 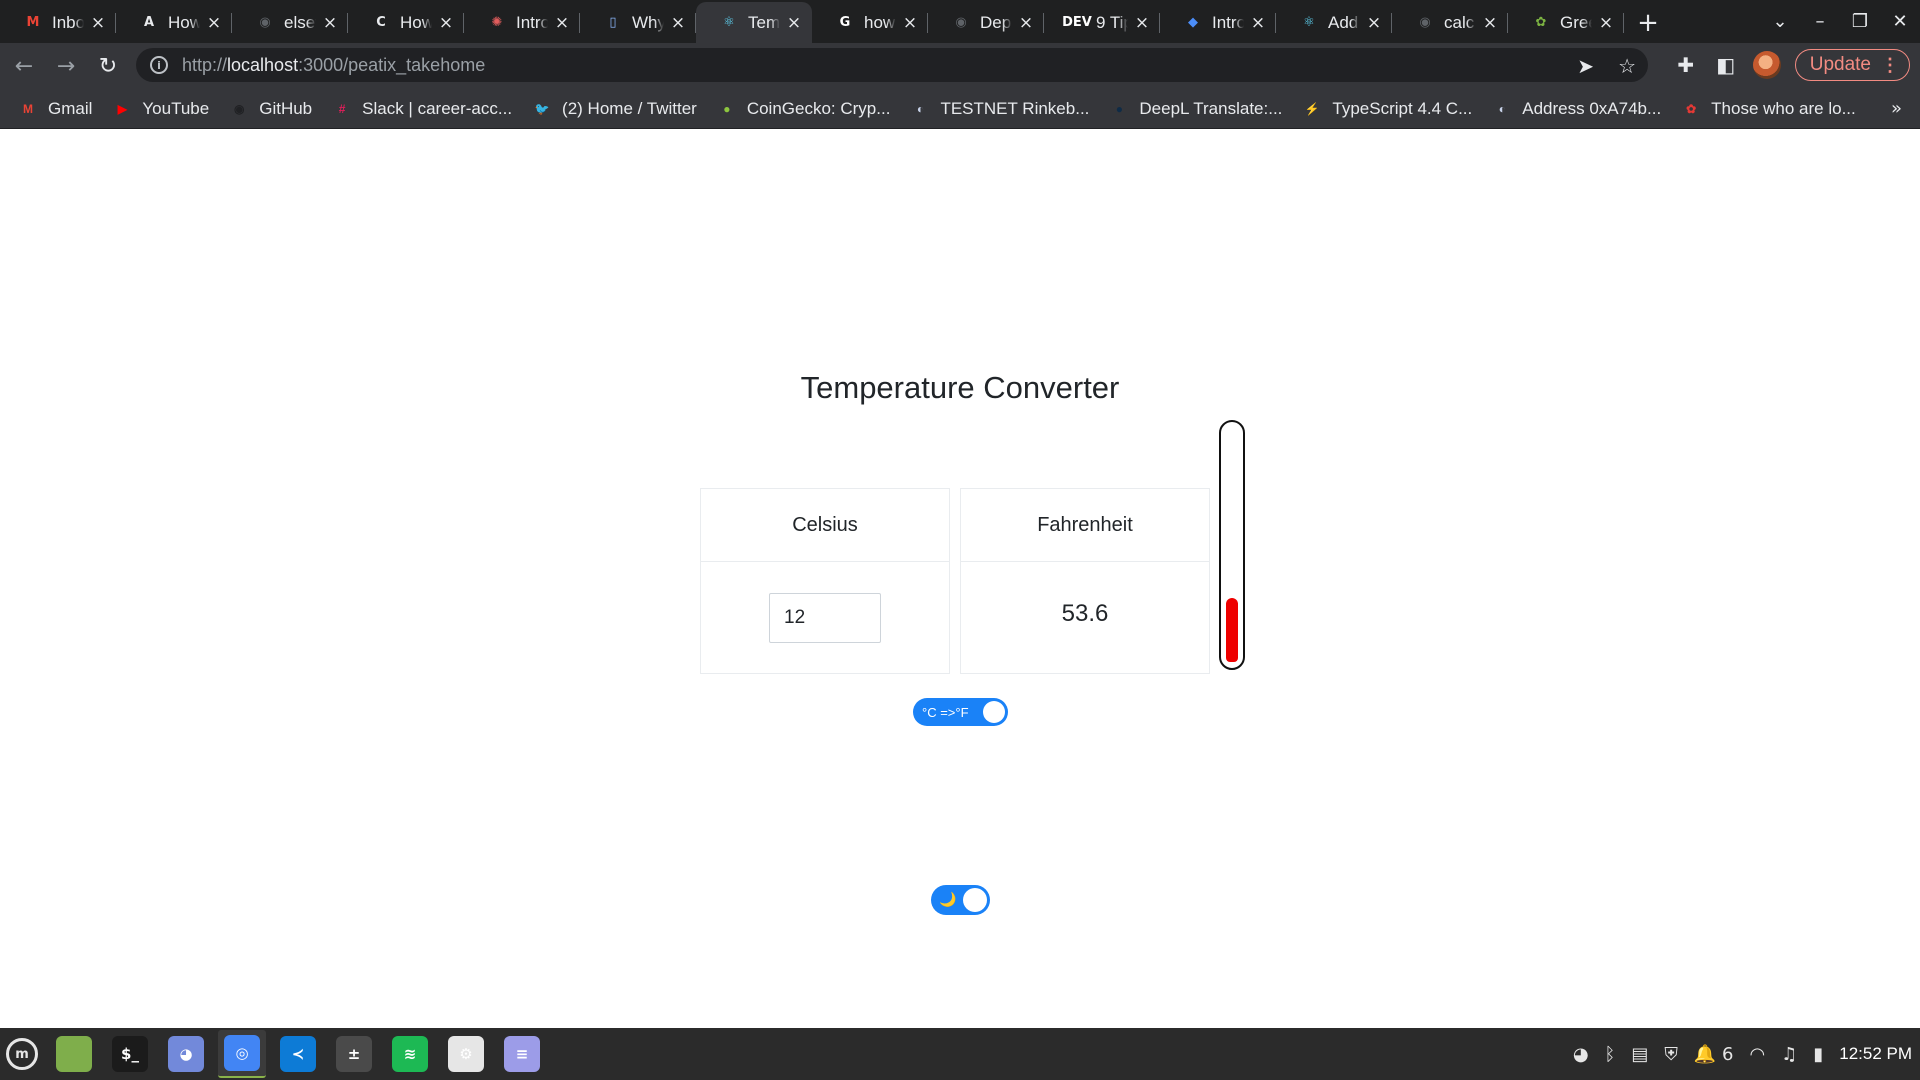 What do you see at coordinates (55, 109) in the screenshot?
I see `bookmark-item: M Gmail` at bounding box center [55, 109].